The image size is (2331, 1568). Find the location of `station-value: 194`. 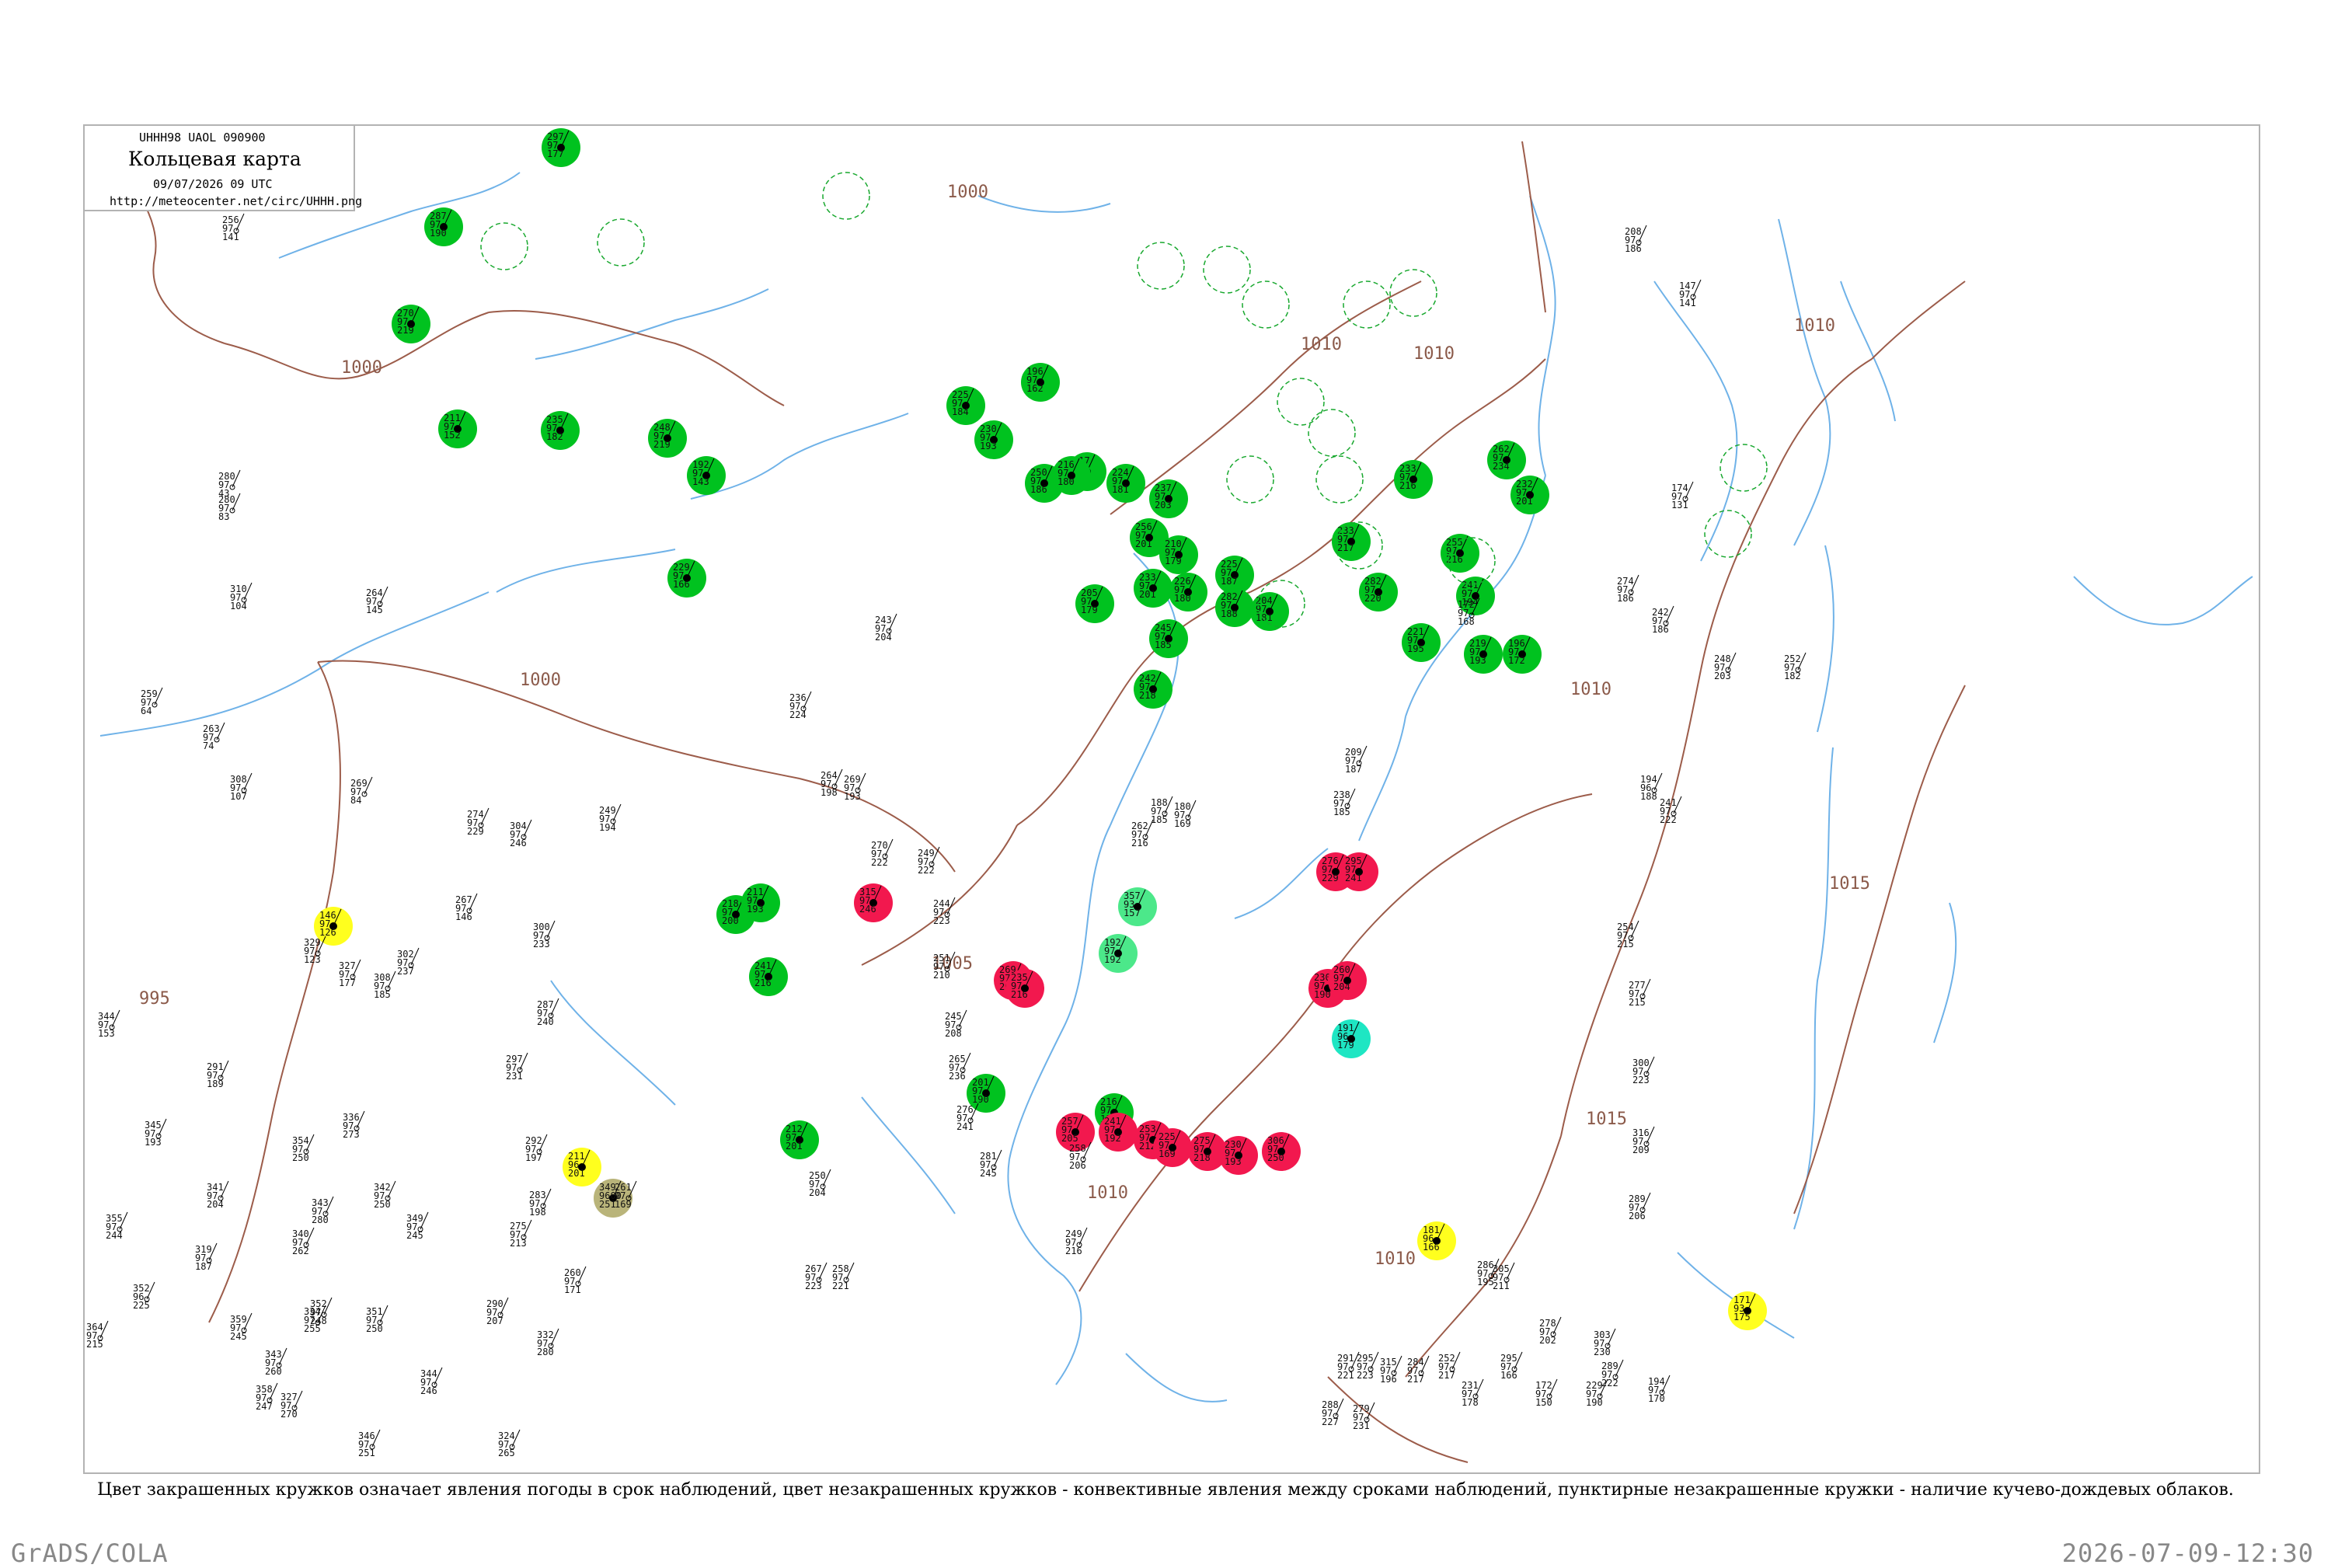

station-value: 194 is located at coordinates (607, 827).